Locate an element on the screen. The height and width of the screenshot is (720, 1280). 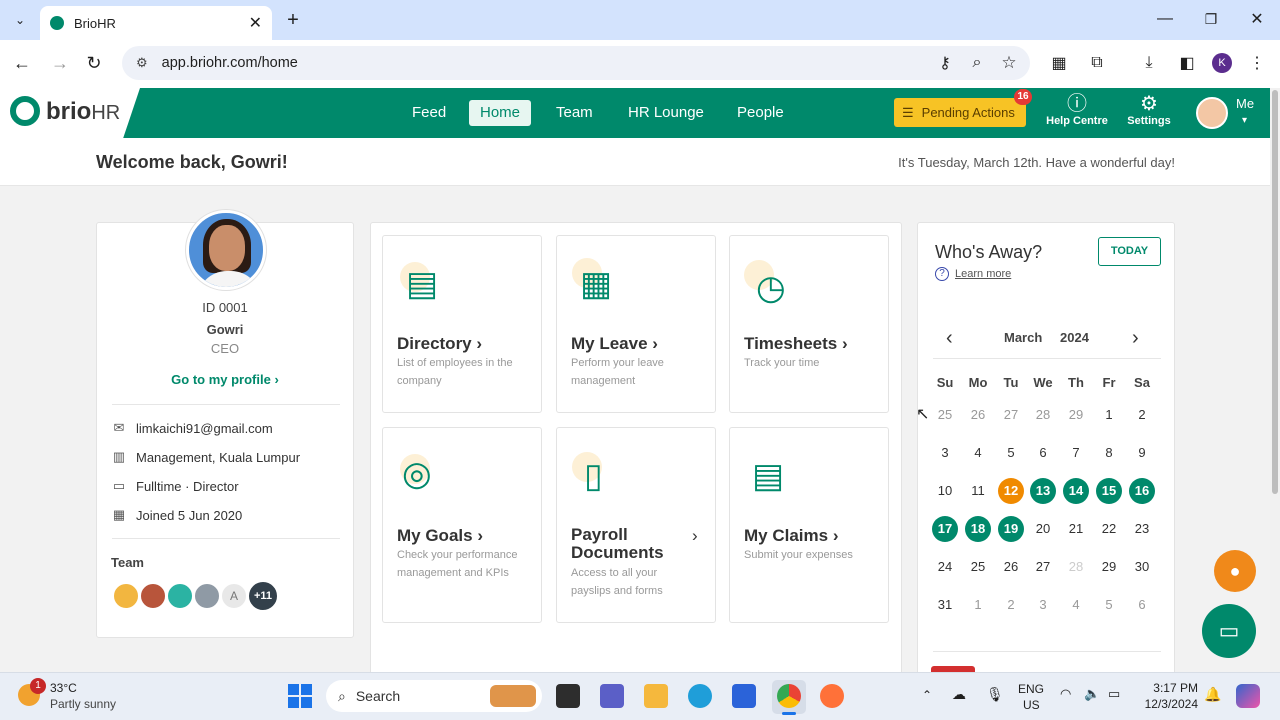
clock-date: 12/3/2024 is located at coordinates (1168, 704).